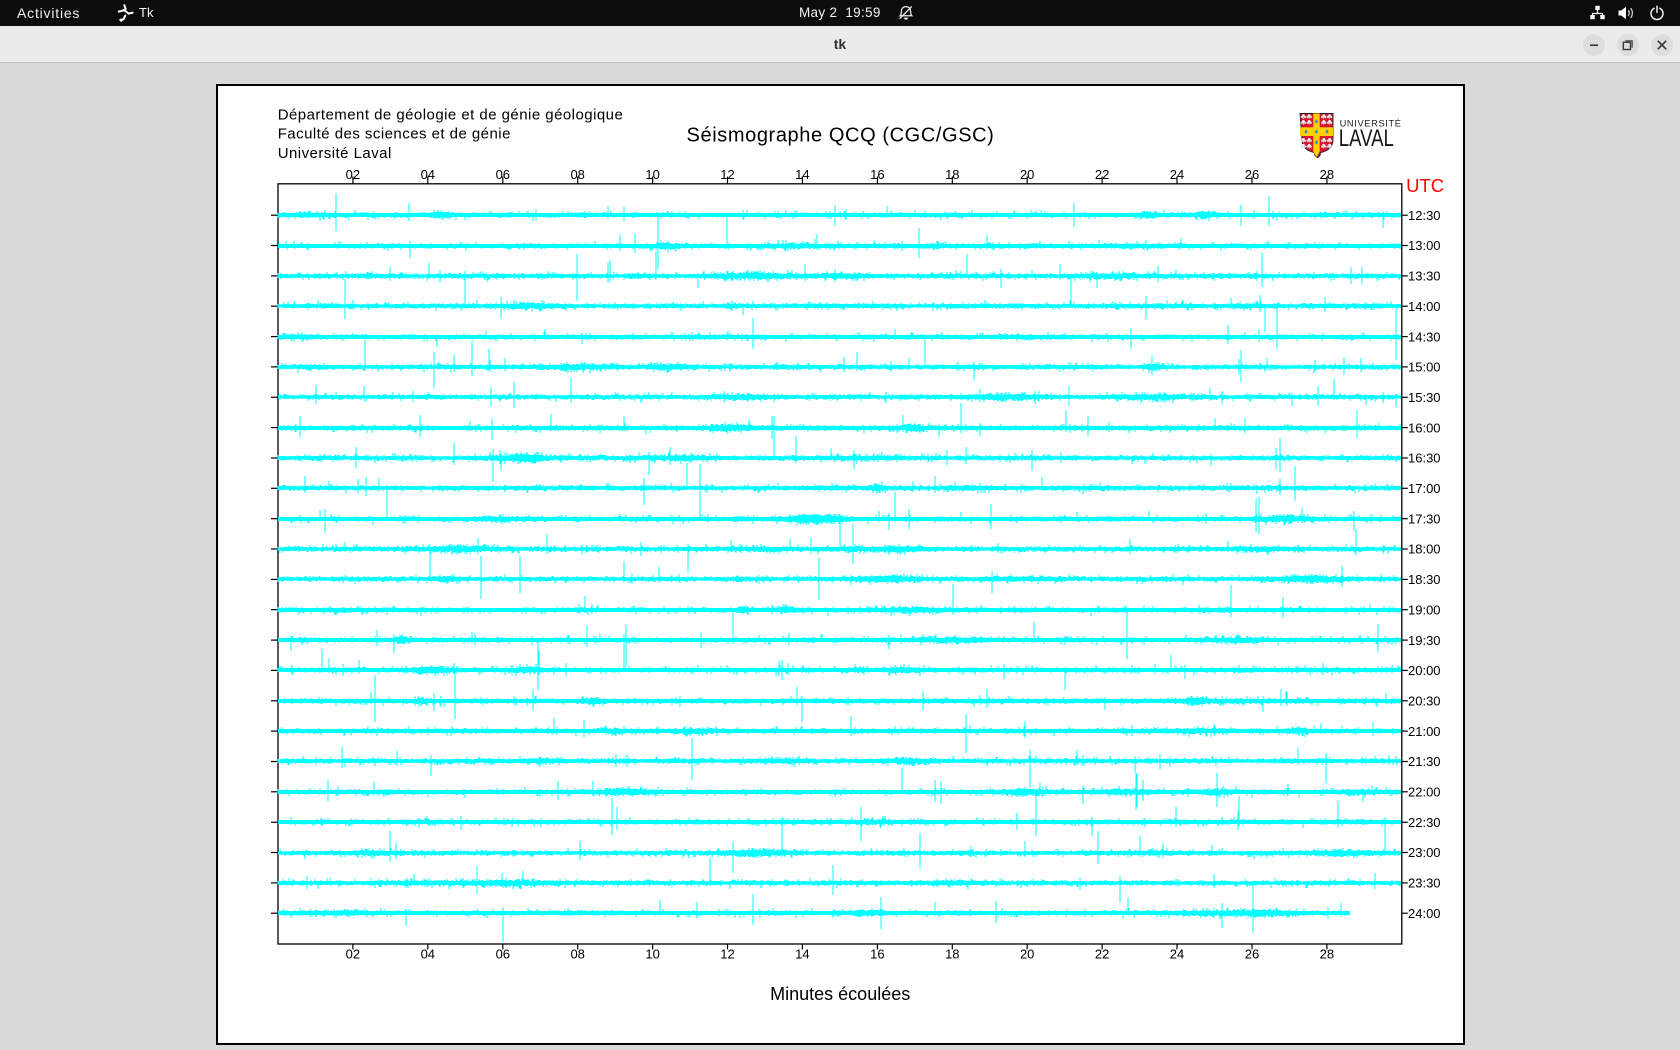  What do you see at coordinates (1424, 458) in the screenshot?
I see `svg-text: 16:30` at bounding box center [1424, 458].